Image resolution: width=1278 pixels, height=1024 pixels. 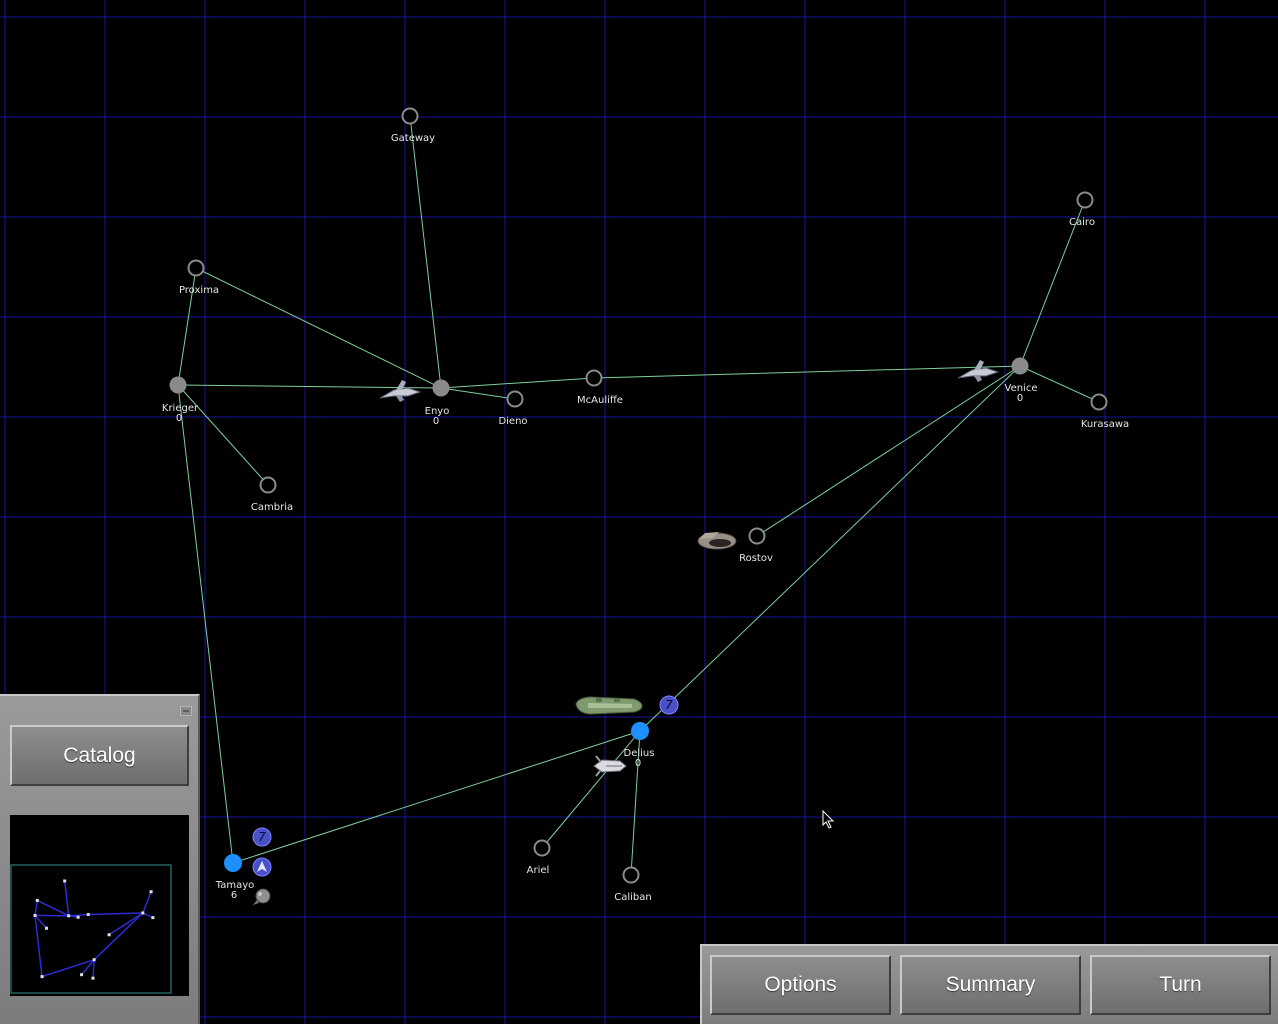 I want to click on minimap-view, so click(x=91, y=929).